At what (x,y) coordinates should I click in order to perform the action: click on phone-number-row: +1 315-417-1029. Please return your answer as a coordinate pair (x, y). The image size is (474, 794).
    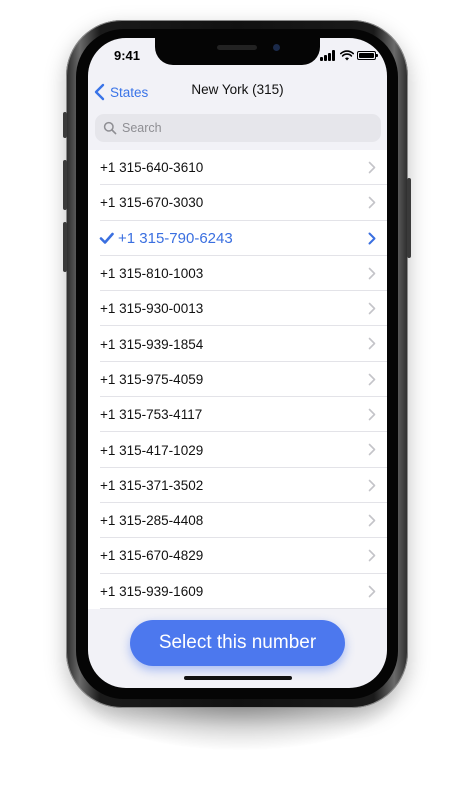
    Looking at the image, I should click on (237, 450).